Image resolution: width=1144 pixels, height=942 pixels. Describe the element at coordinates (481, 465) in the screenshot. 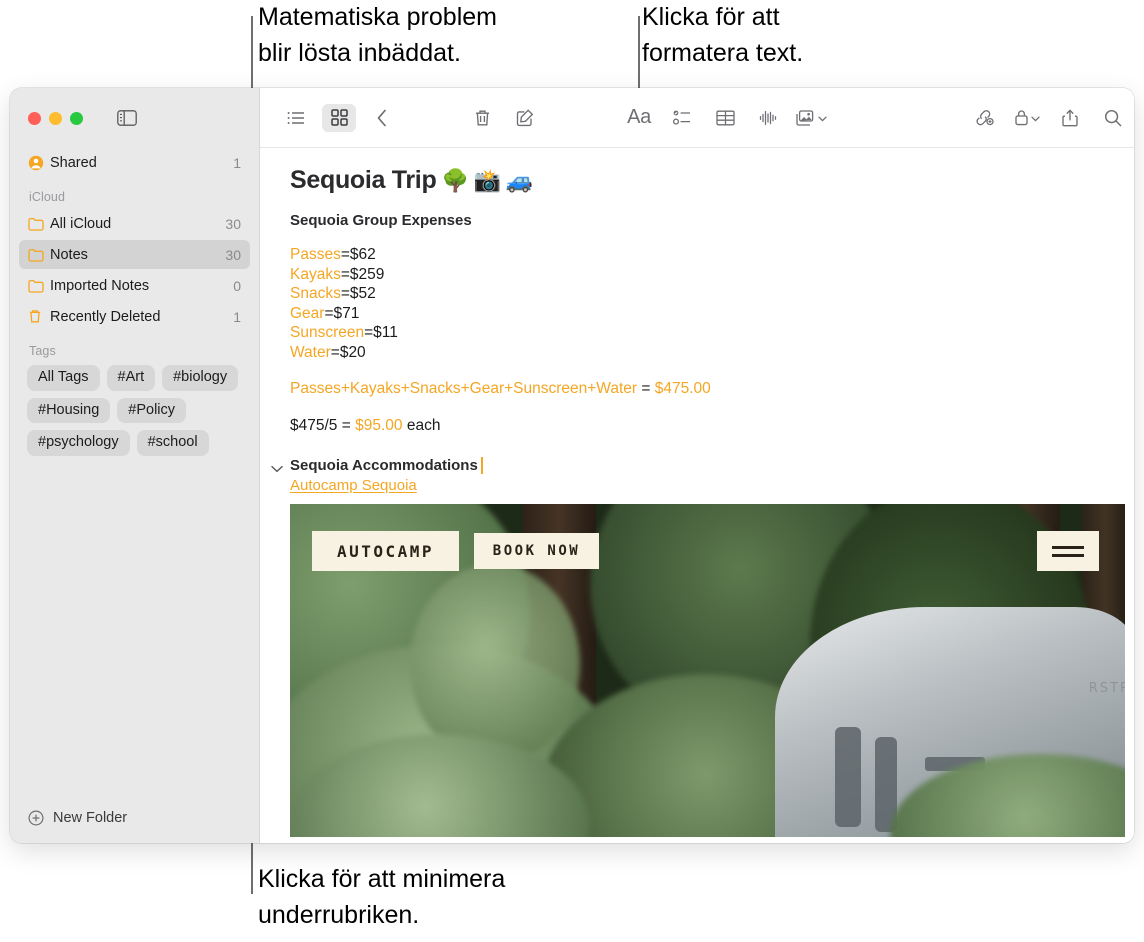

I see `text-cursor` at that location.